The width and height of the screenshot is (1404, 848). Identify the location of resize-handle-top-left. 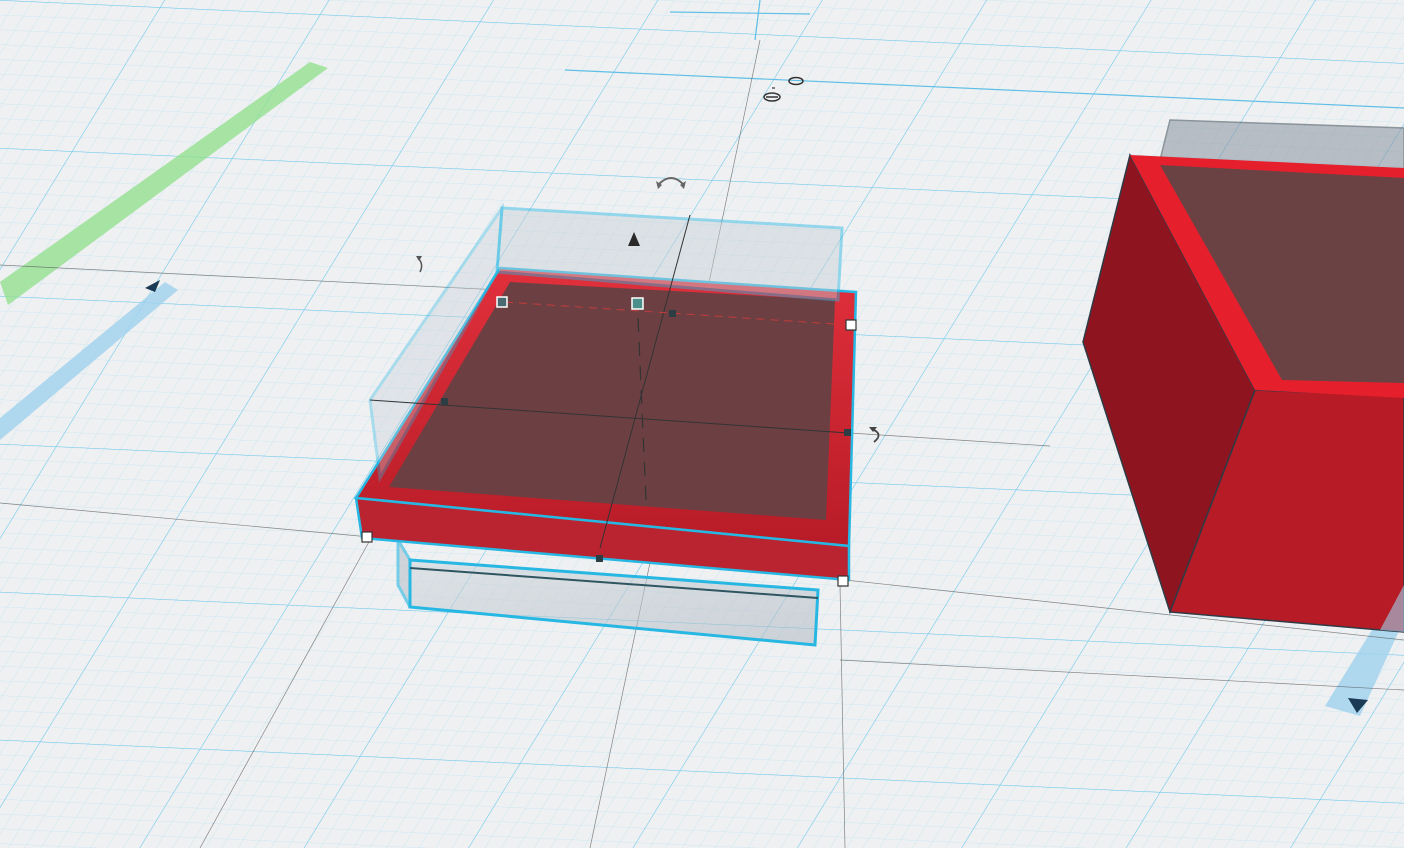
(502, 302).